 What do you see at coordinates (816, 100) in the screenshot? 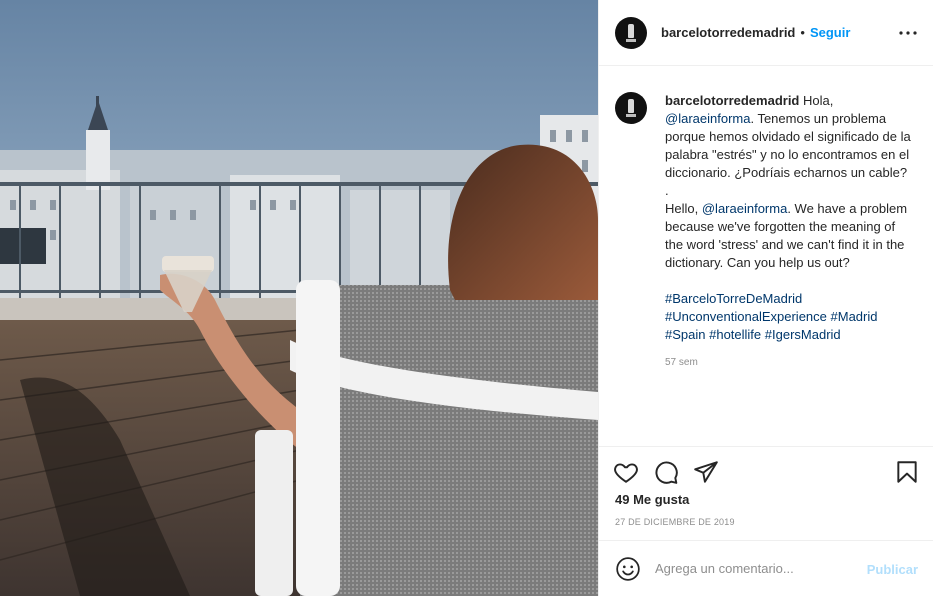
I see `caption-text: Hola,` at bounding box center [816, 100].